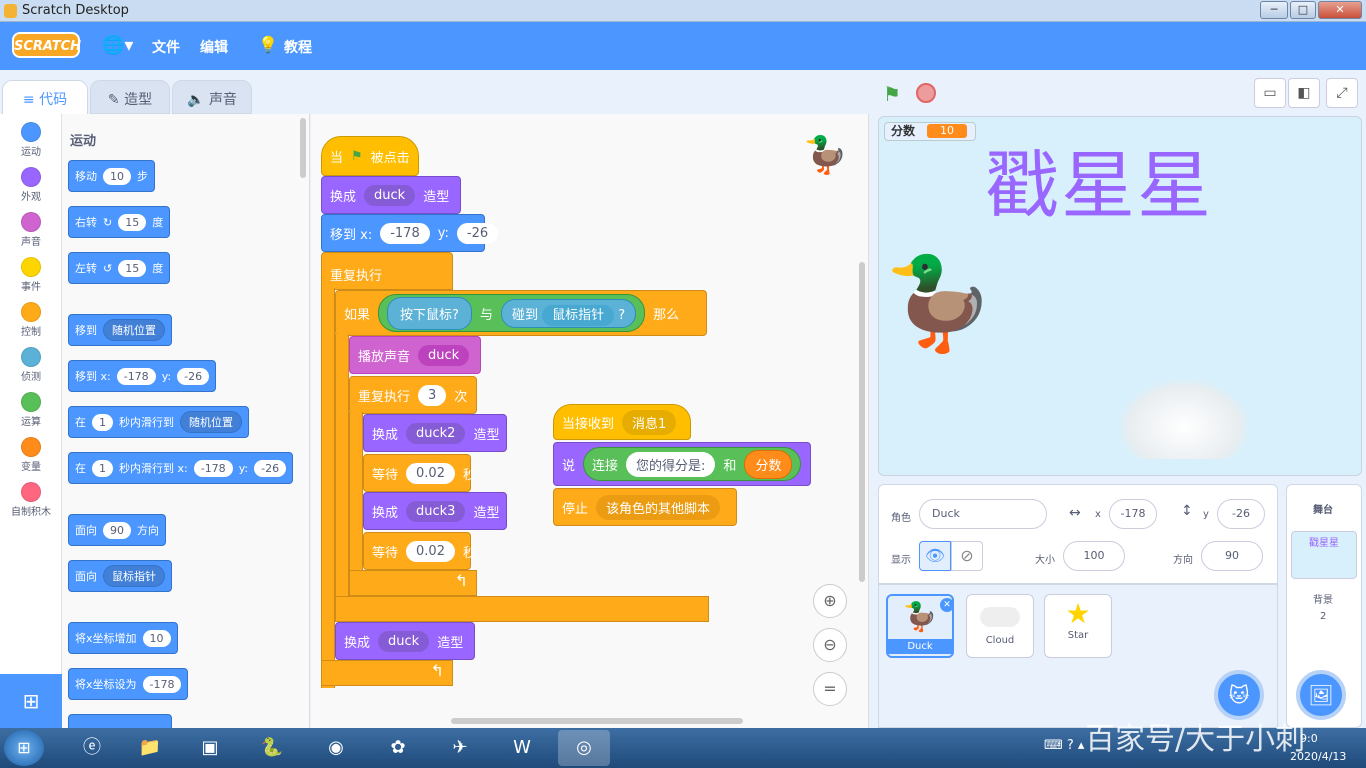 This screenshot has height=768, width=1366. Describe the element at coordinates (31, 410) in the screenshot. I see `category-operators: 运算` at that location.